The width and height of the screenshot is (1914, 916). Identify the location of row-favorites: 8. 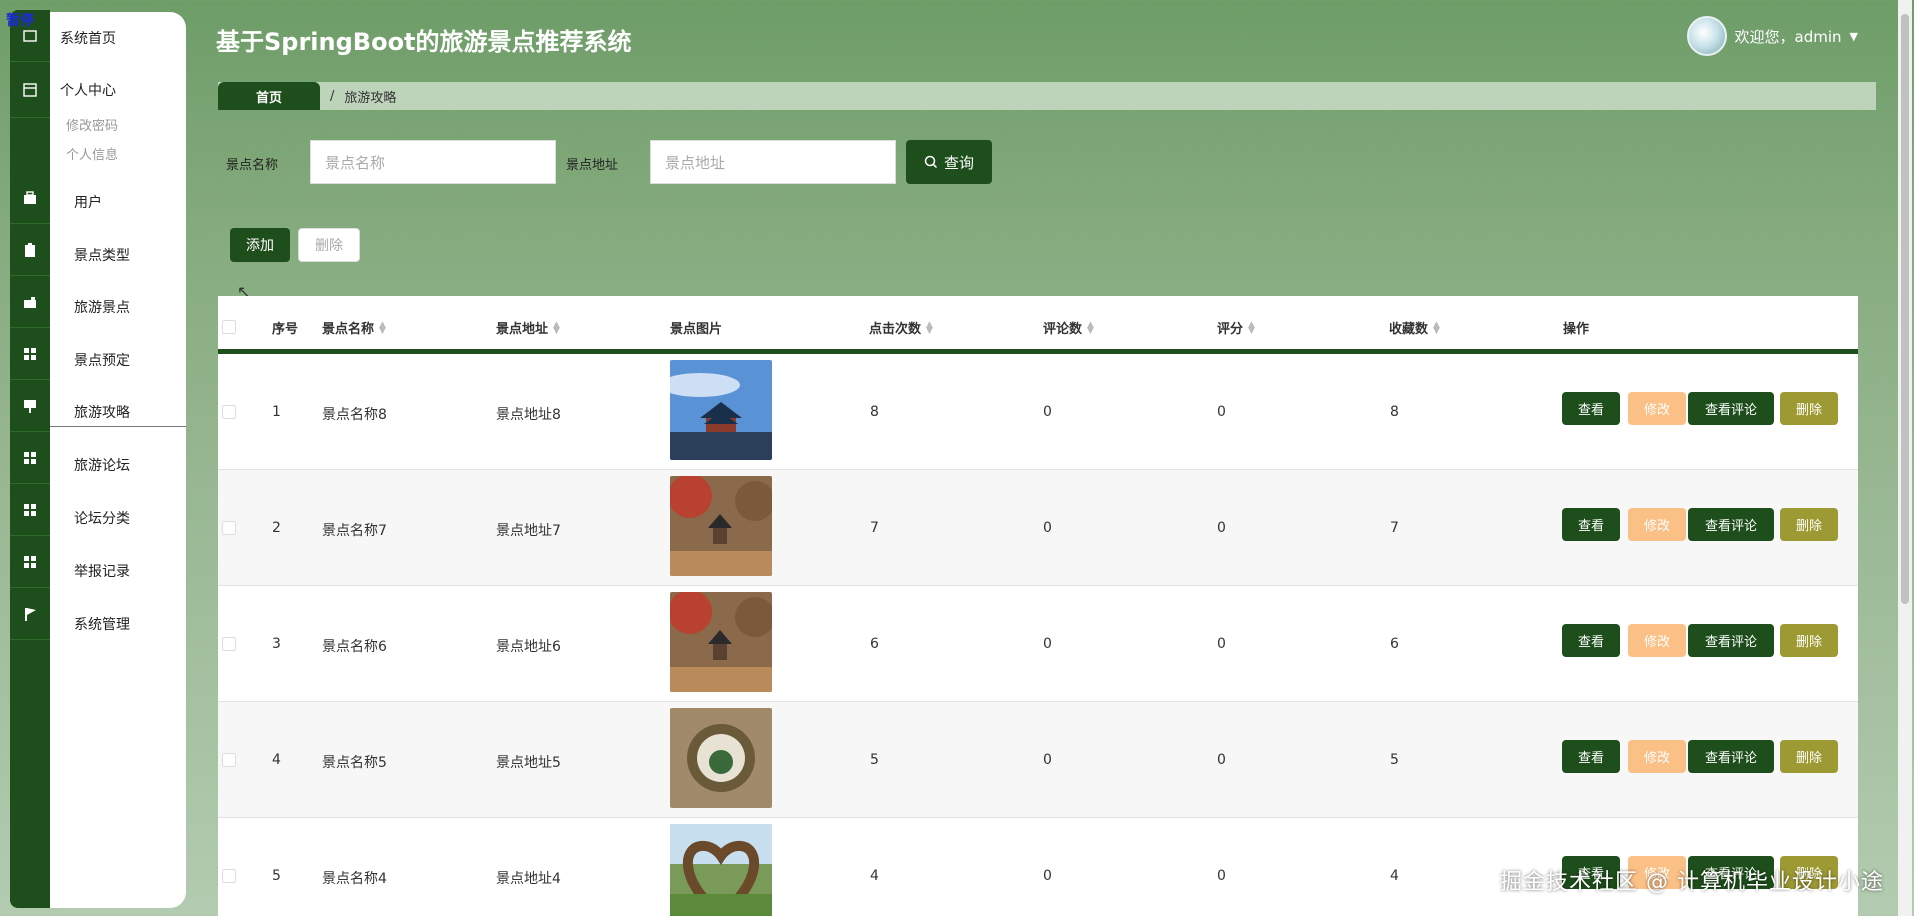
(1394, 412).